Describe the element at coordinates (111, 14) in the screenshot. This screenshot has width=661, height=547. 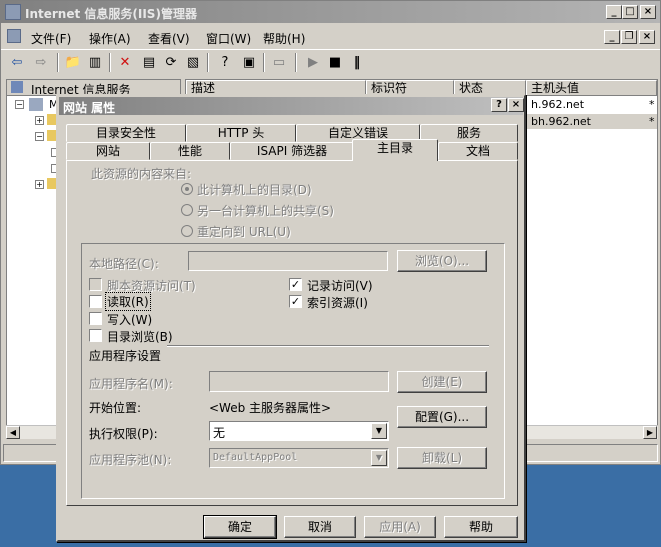
I see `main-window-title: Internet 信息服务(IIS)管理器` at that location.